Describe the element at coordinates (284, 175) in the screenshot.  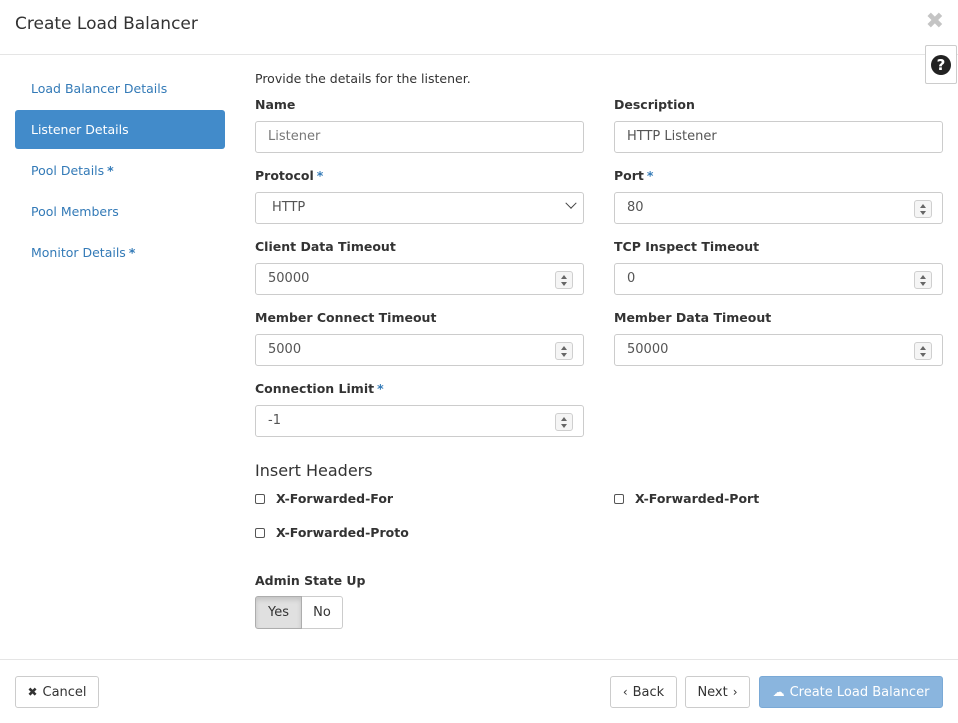
I see `protocol-label: Protocol` at that location.